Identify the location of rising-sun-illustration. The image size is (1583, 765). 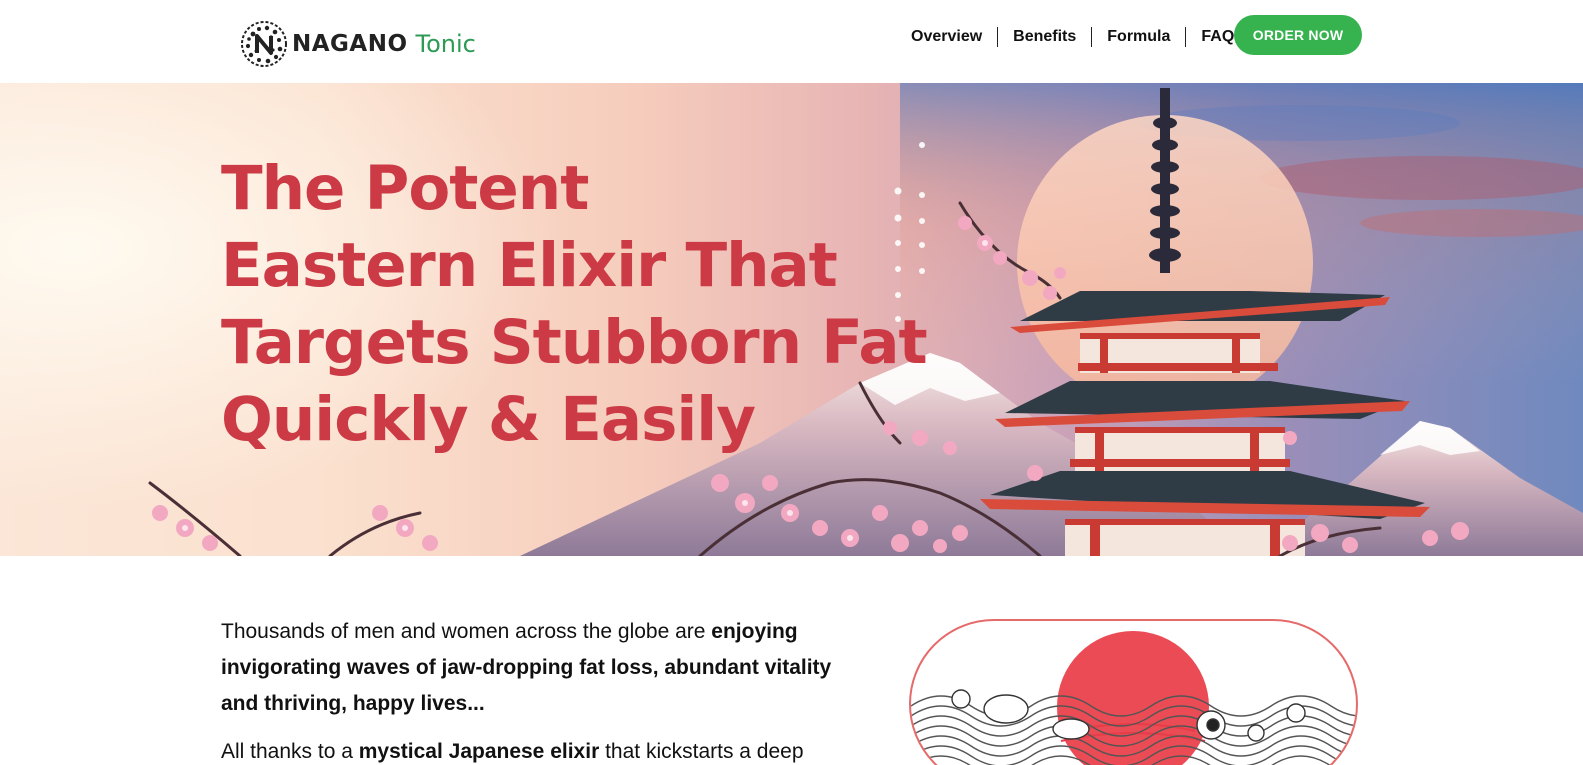
(1133, 692).